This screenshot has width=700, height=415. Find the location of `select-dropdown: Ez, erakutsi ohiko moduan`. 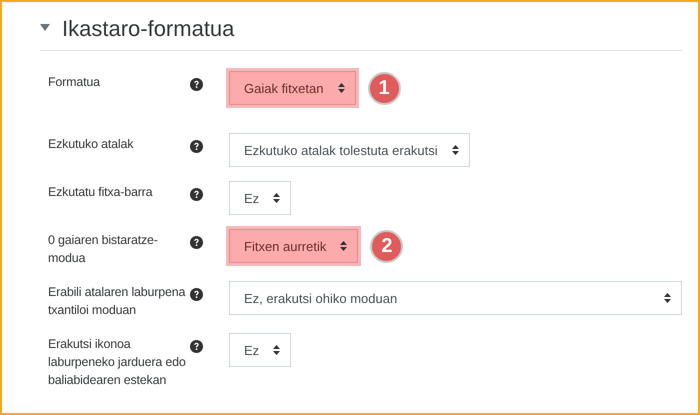

select-dropdown: Ez, erakutsi ohiko moduan is located at coordinates (455, 298).